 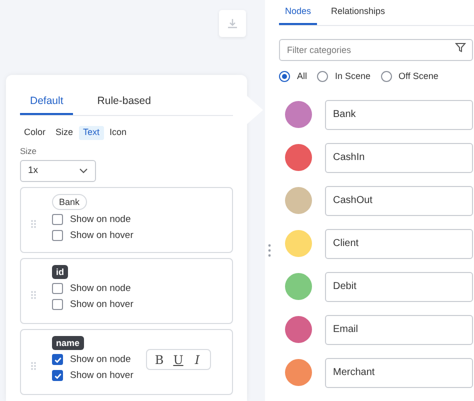 What do you see at coordinates (35, 133) in the screenshot?
I see `subtab: Color` at bounding box center [35, 133].